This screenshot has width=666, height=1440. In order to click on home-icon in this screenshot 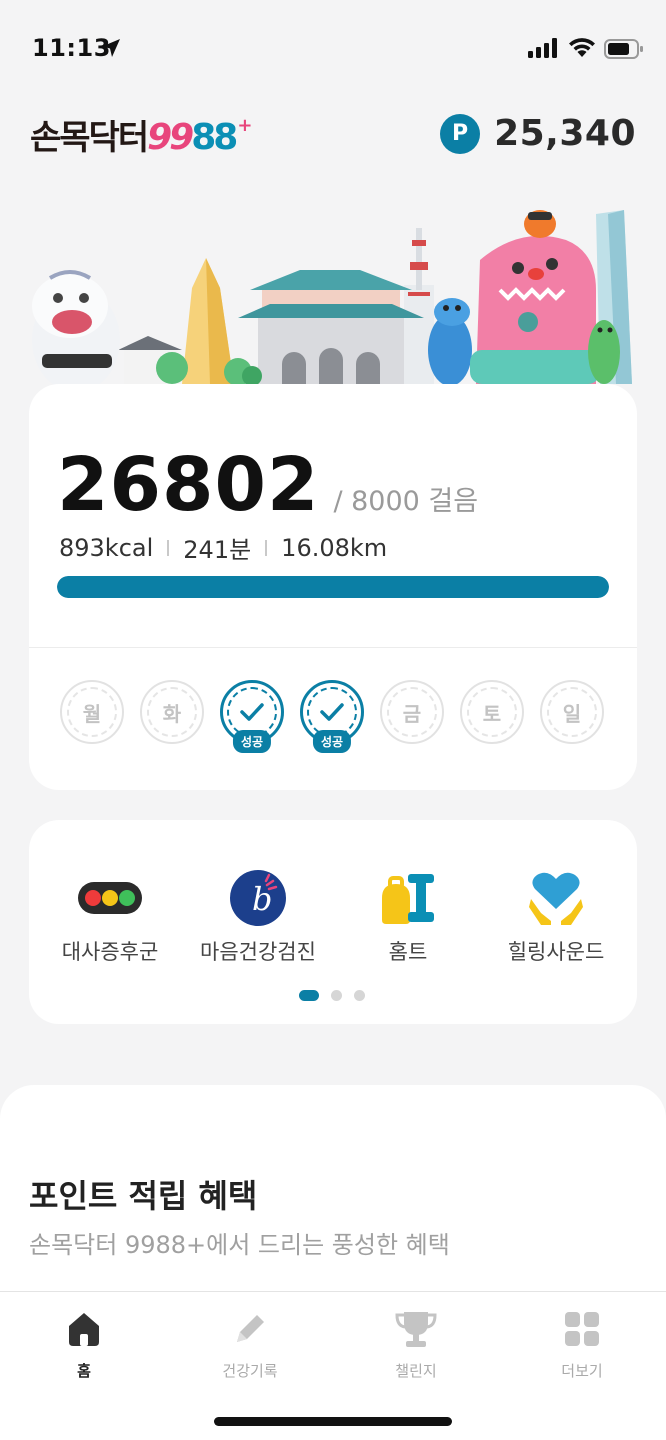, I will do `click(84, 1329)`.